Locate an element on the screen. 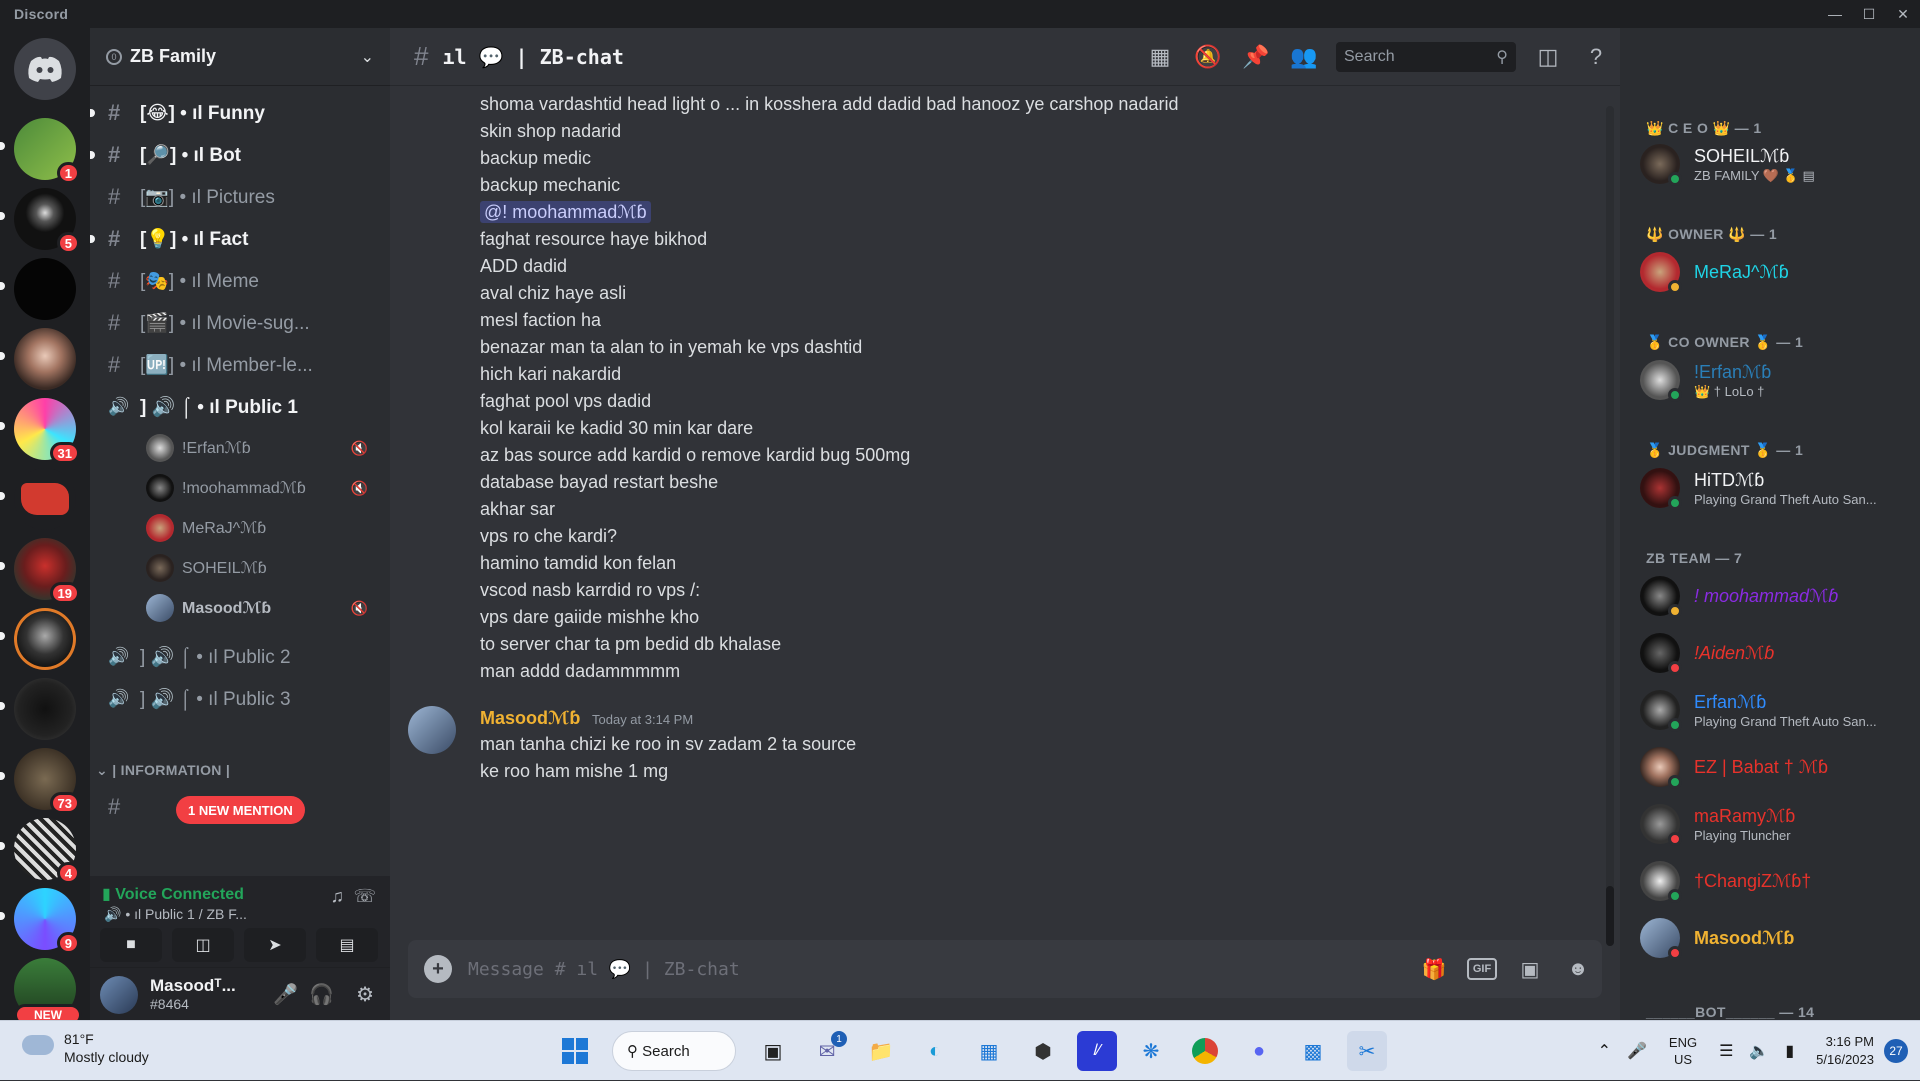 This screenshot has width=1920, height=1081. member-item: MeRaJ^ℳɓ is located at coordinates (1780, 273).